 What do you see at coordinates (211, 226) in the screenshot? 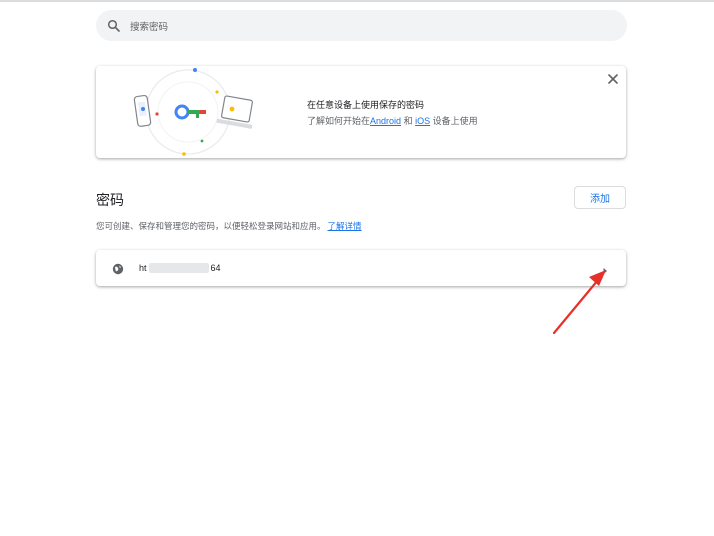
I see `description-text: 您可创建、保存和管理您的密码，以便轻松登录网站和应用。` at bounding box center [211, 226].